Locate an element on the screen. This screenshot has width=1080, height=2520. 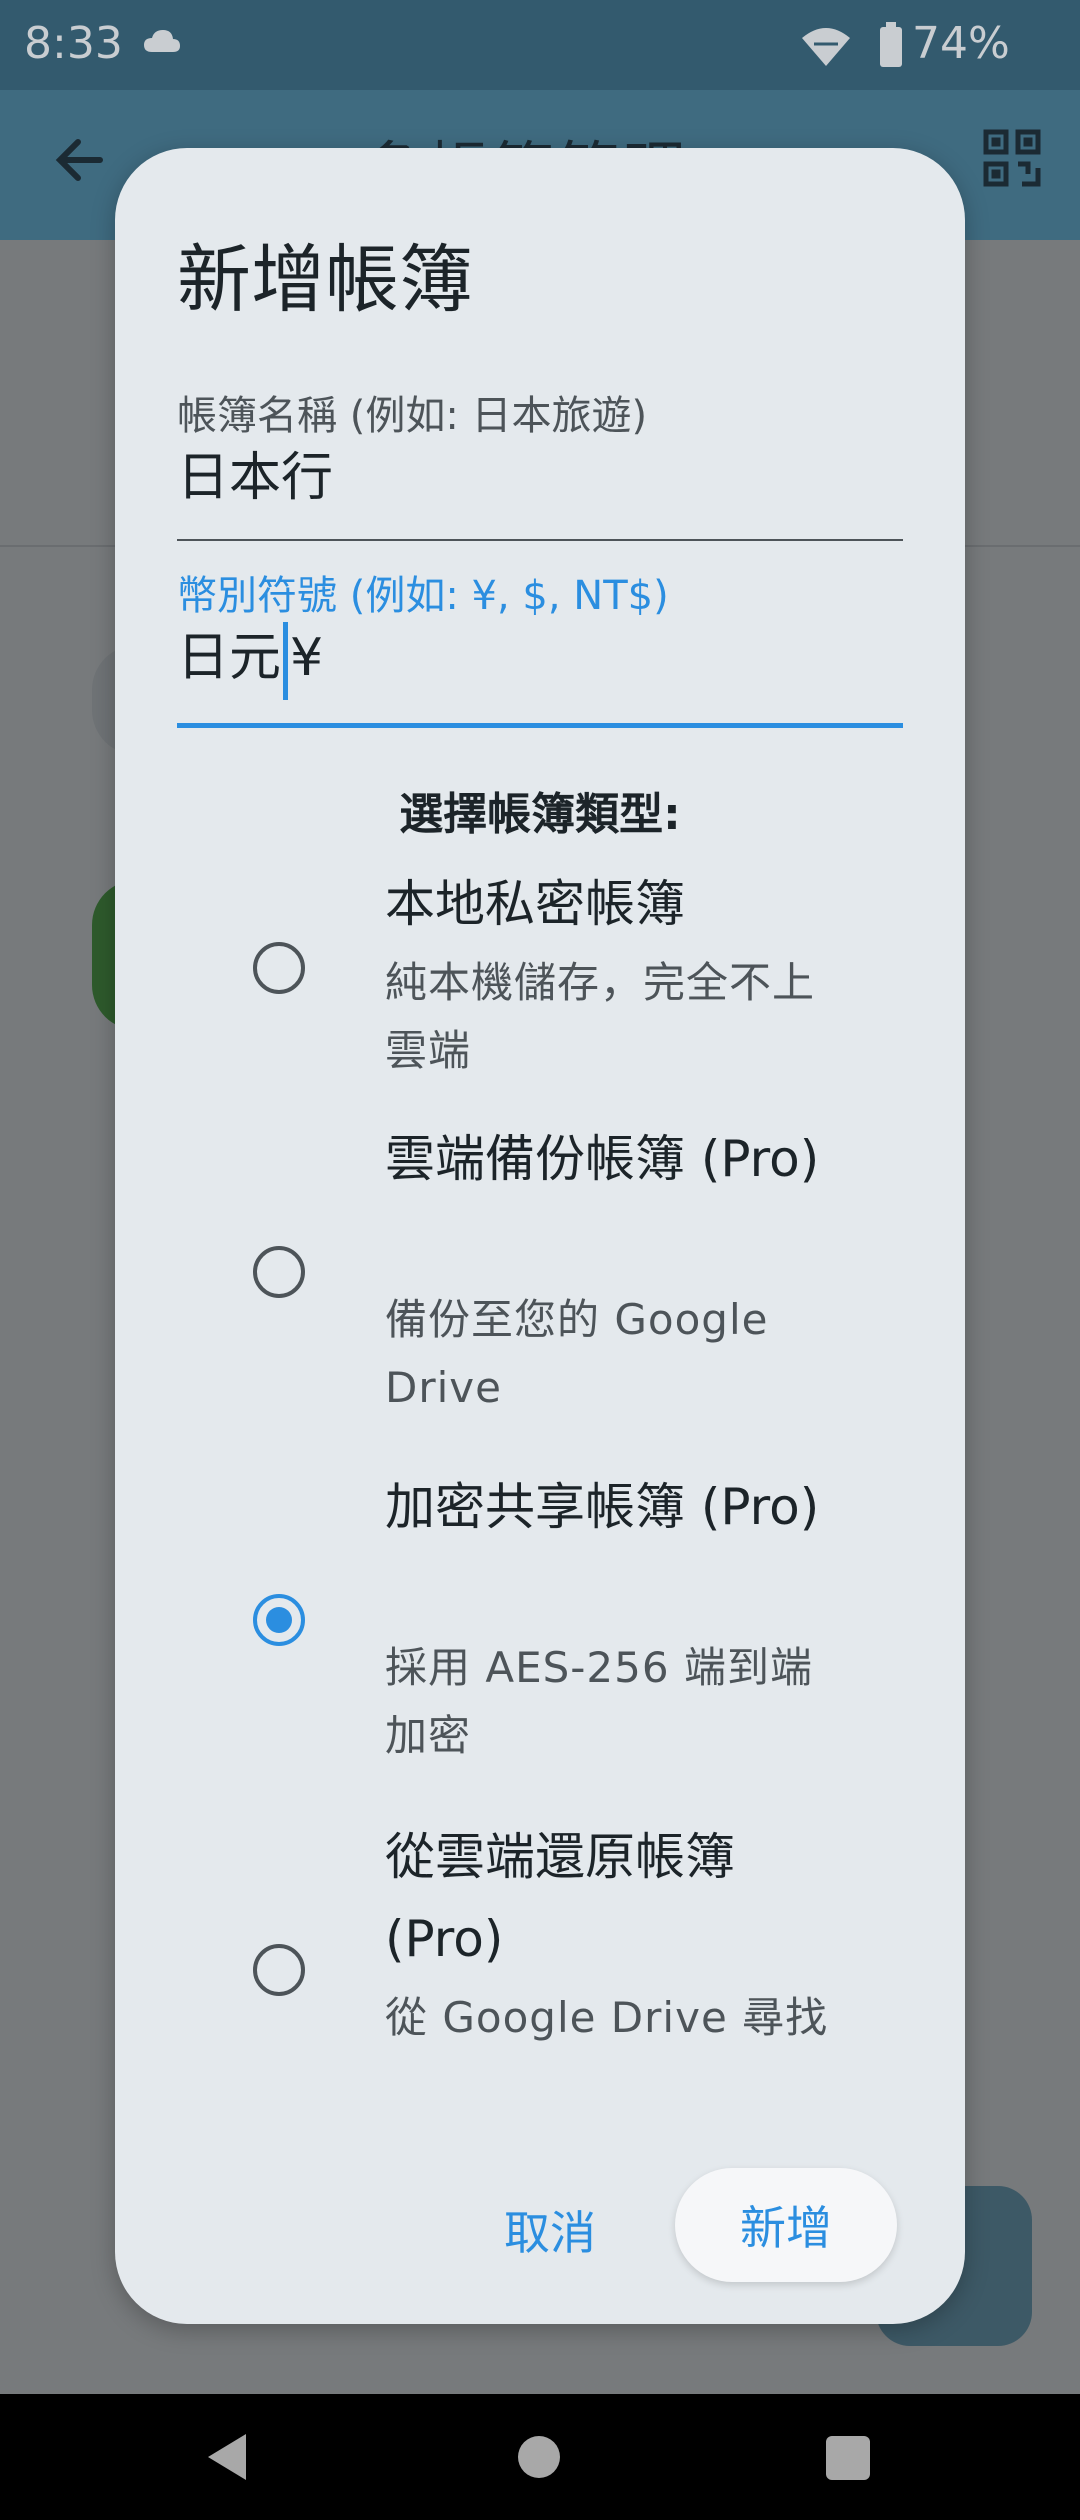
status-bar: 8:33 74% is located at coordinates (540, 45).